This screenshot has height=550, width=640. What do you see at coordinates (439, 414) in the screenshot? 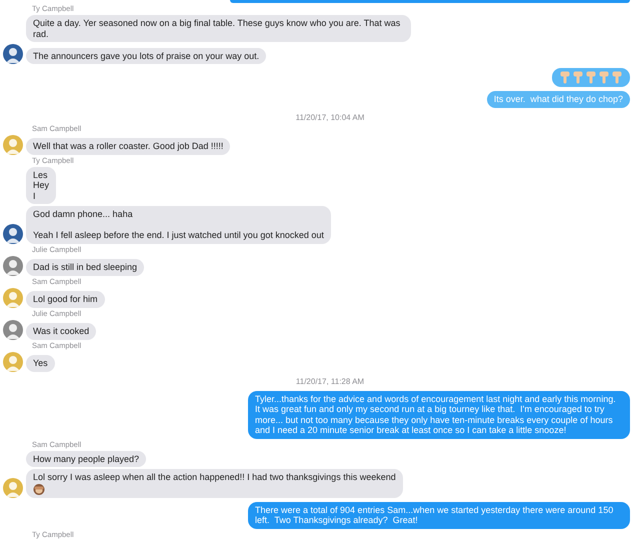
I see `message-bubble: Tyler...thanks for the advice and words of encouragement last night and early this morning. It was great fun and only my second run at a big tourney like that. I'm encouraged to try more... but not too many because they only have ten-minute breaks every couple of hours and I need a 20 minute senior break at least once so I can take a little snooze!` at bounding box center [439, 414].